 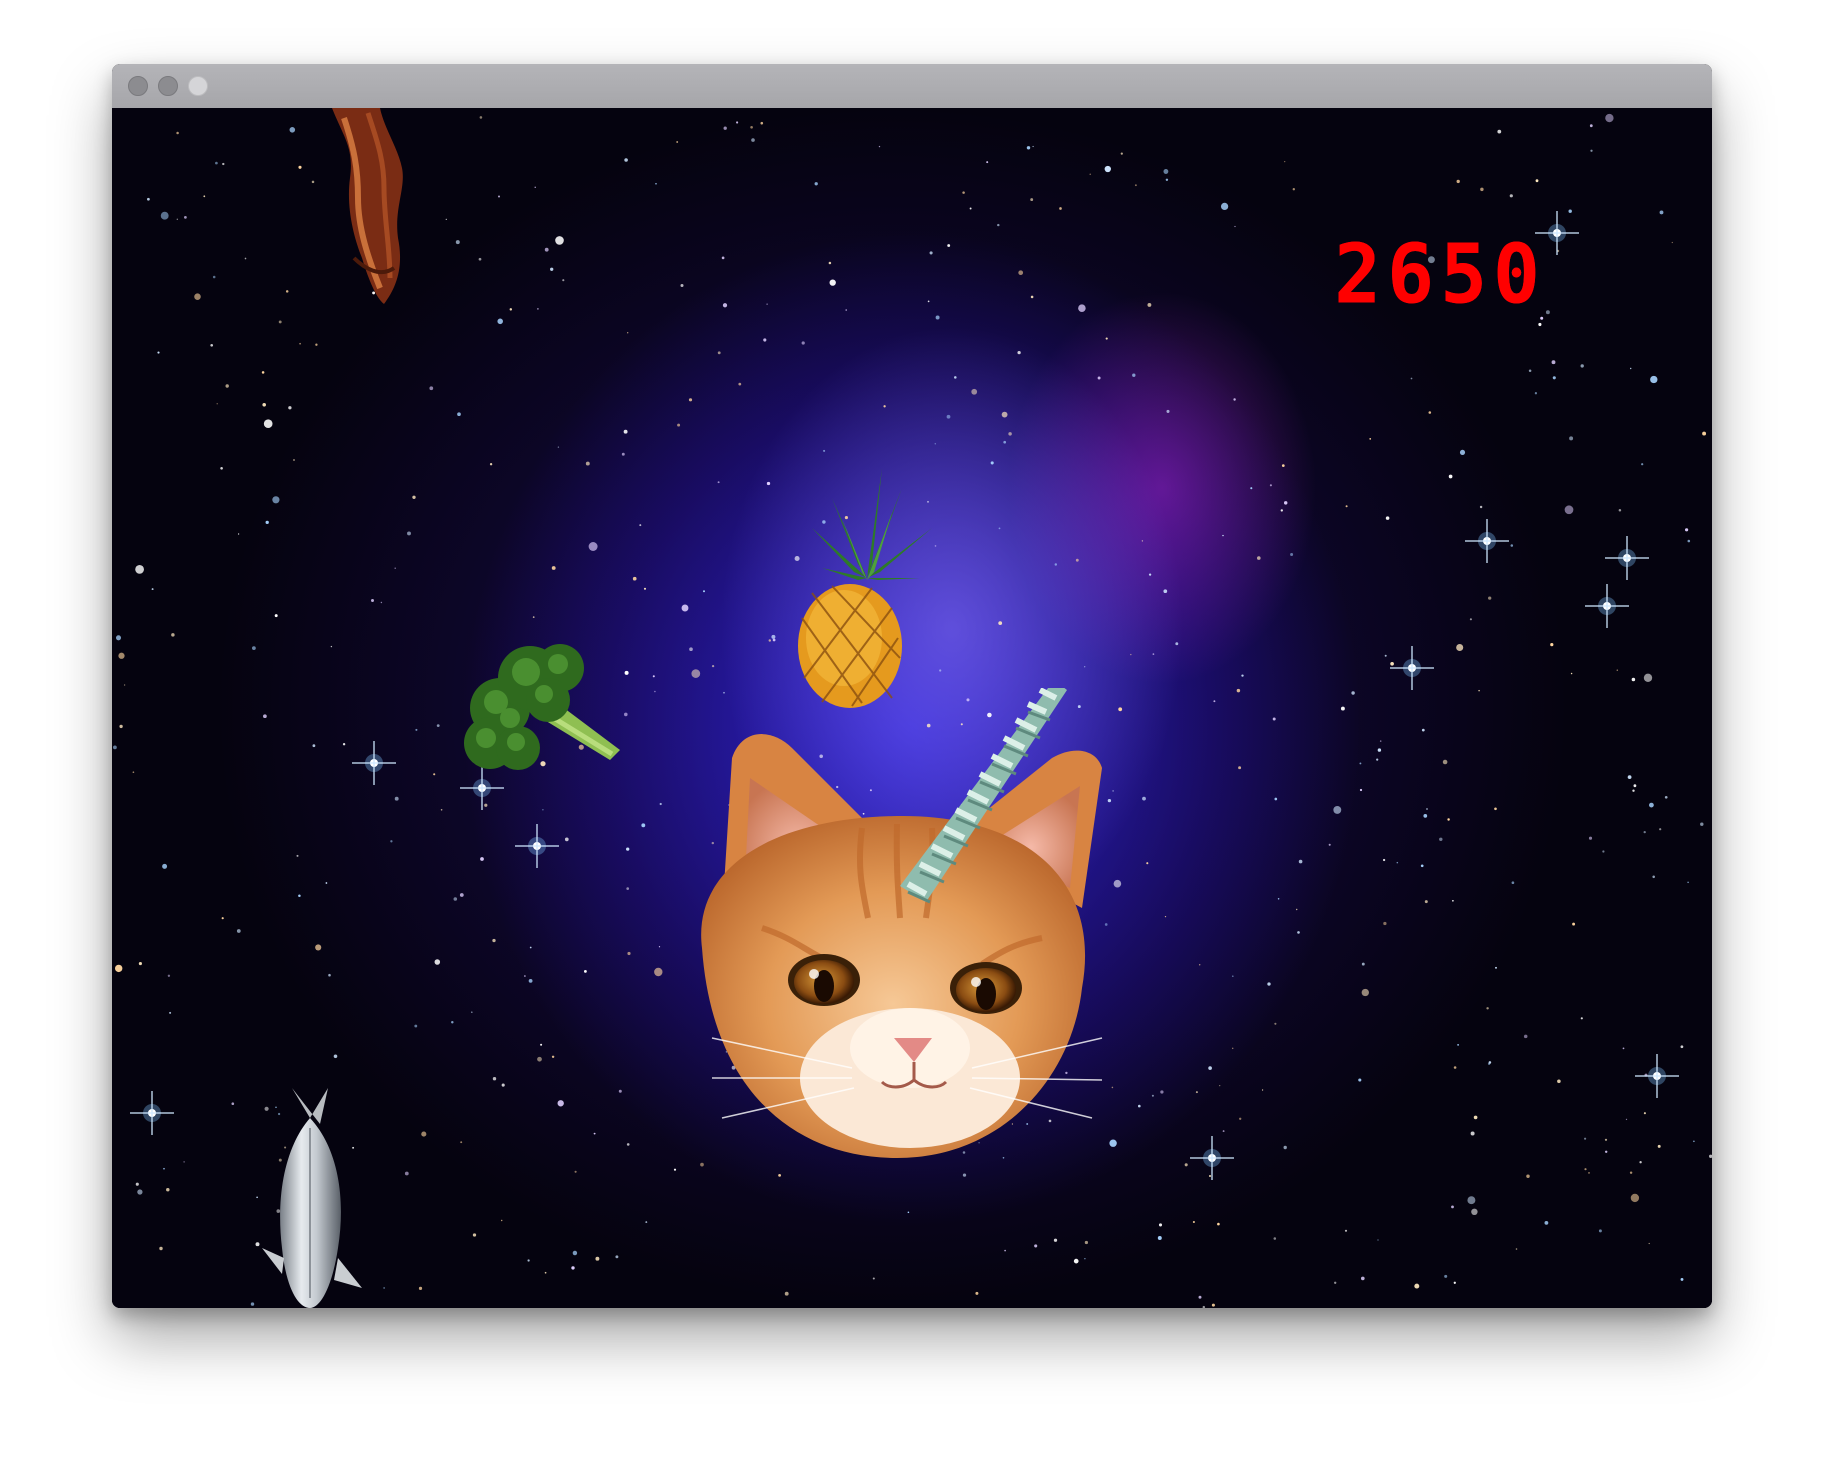 What do you see at coordinates (168, 86) in the screenshot?
I see `minimize-button` at bounding box center [168, 86].